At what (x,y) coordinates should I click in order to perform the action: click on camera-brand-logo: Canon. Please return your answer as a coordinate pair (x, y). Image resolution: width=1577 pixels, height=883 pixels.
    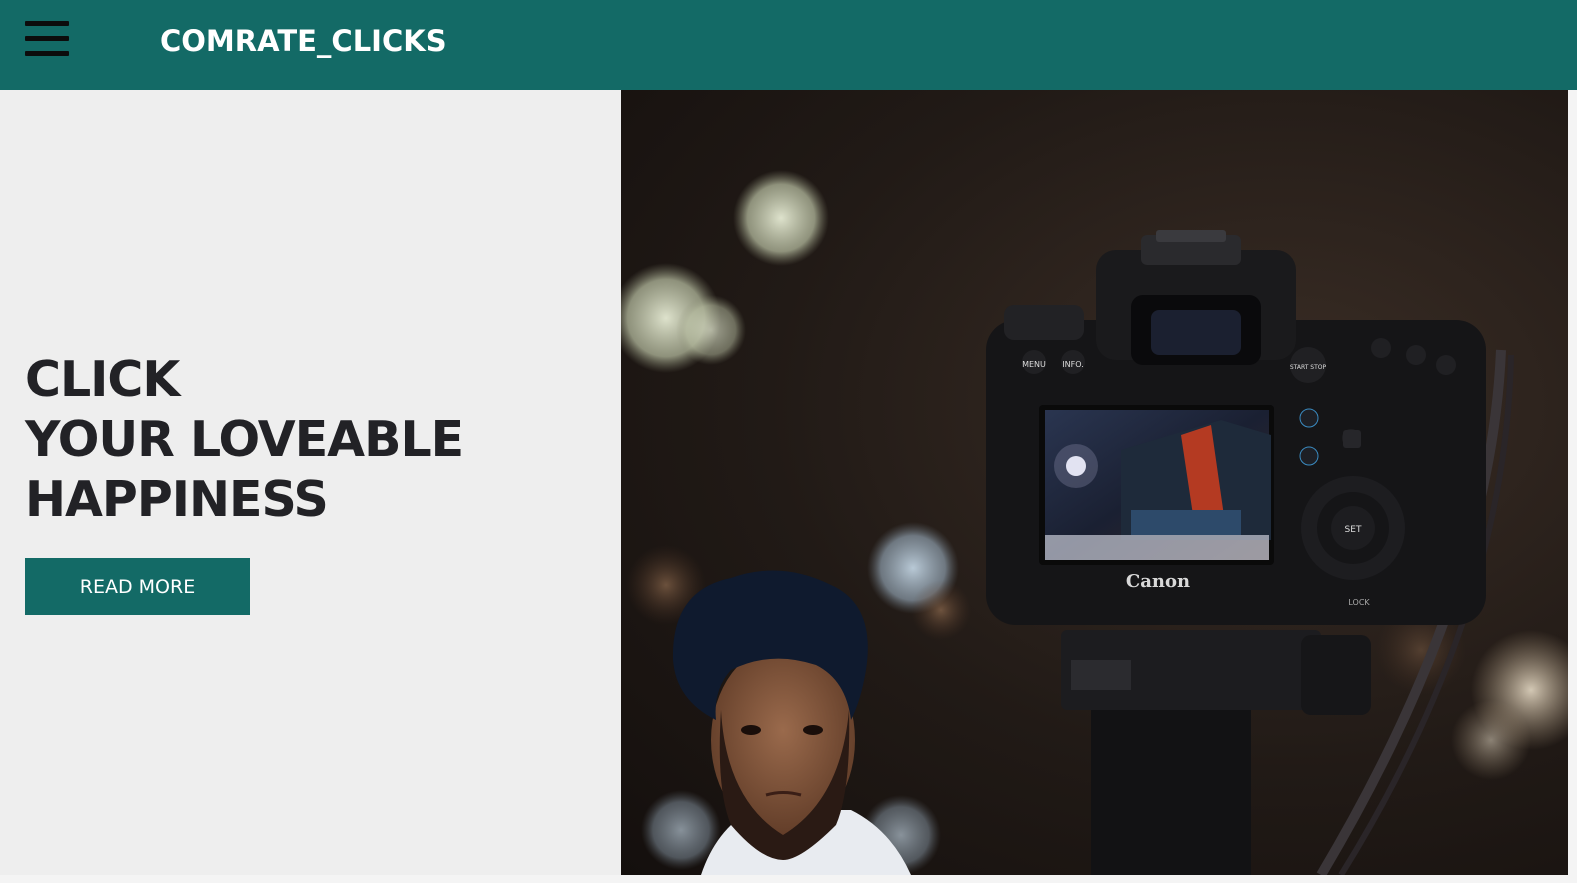
    Looking at the image, I should click on (1158, 581).